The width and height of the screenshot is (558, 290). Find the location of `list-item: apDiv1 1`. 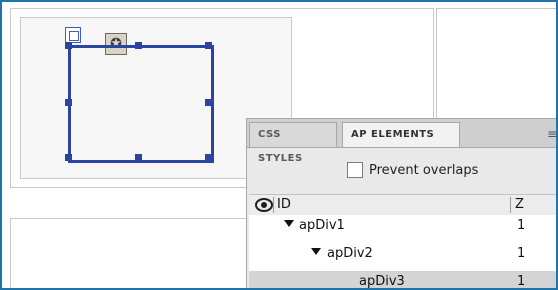

list-item: apDiv1 1 is located at coordinates (402, 227).